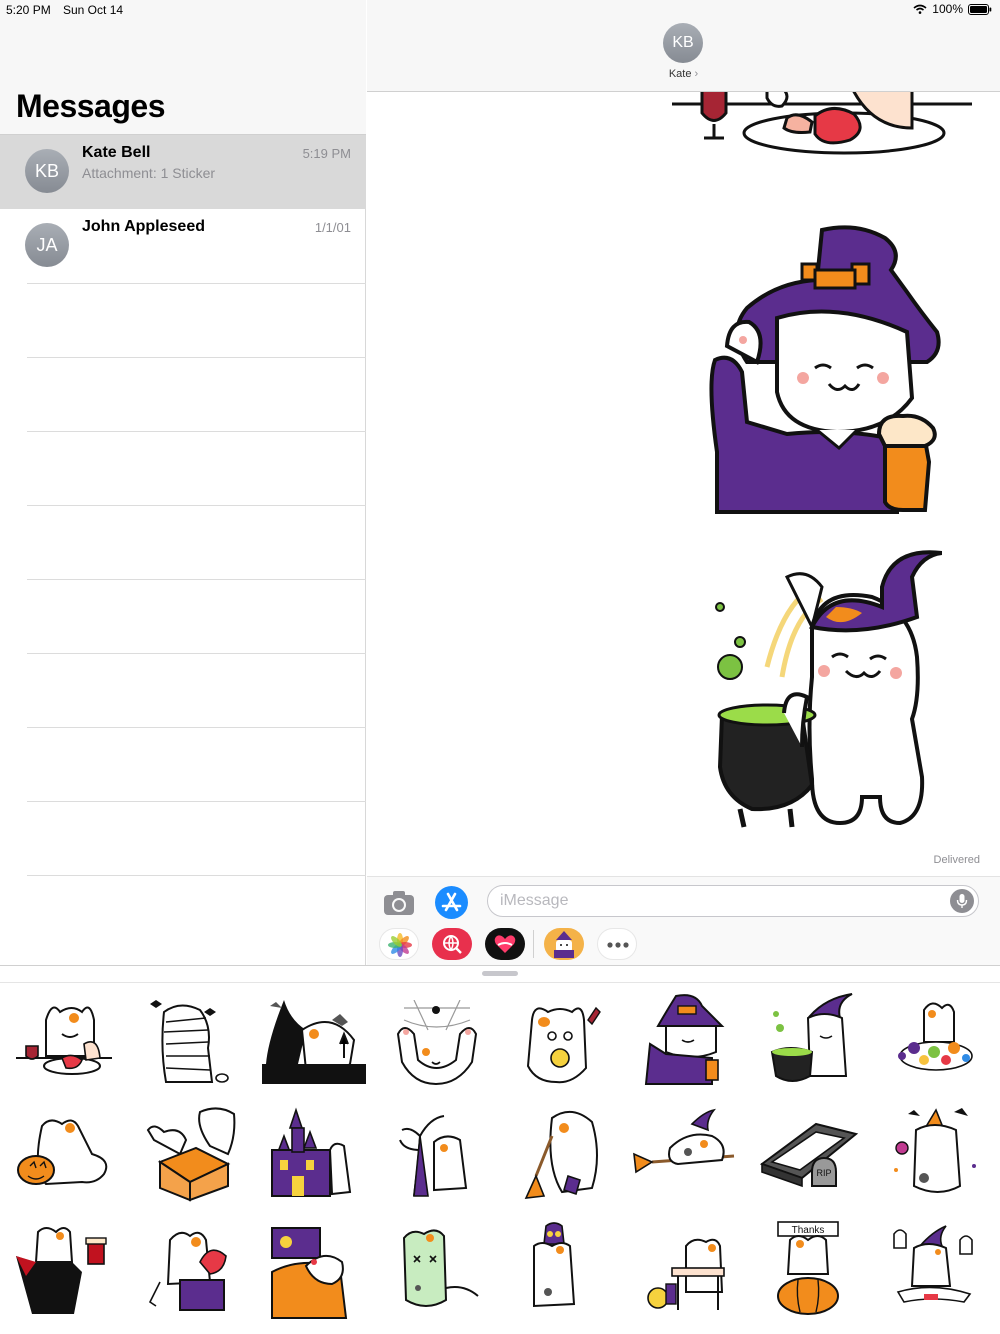  Describe the element at coordinates (683, 920) in the screenshot. I see `compose-bar` at that location.